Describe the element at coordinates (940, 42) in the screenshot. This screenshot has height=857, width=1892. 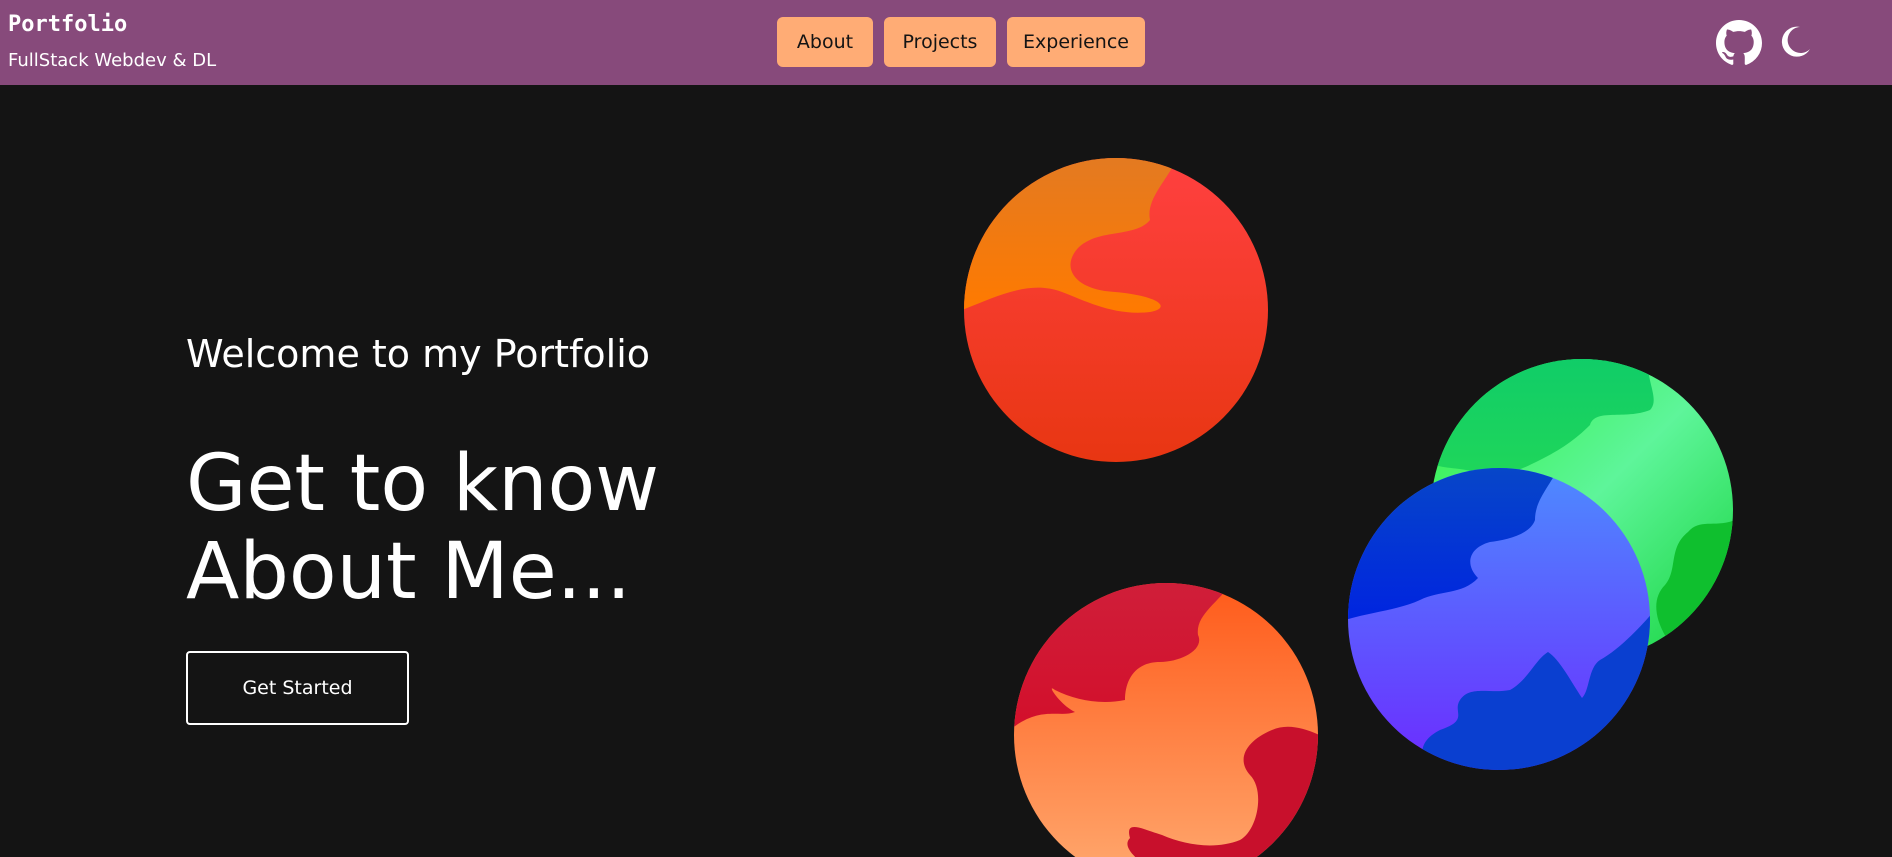
I see `nav-projects-button: Projects` at that location.